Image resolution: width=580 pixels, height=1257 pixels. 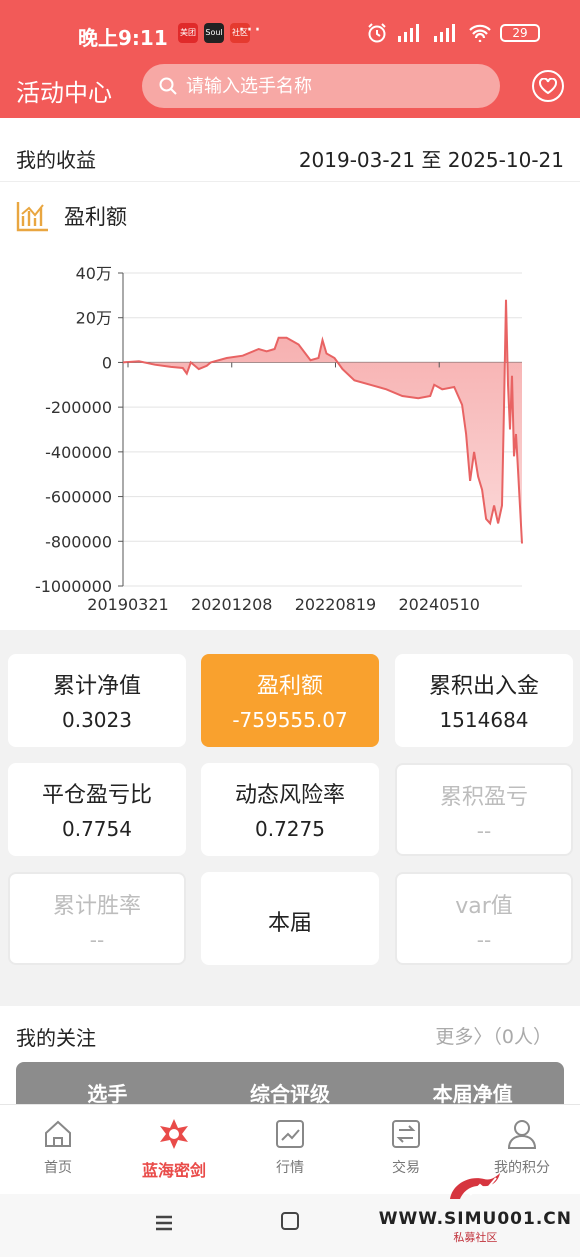 What do you see at coordinates (56, 1038) in the screenshot?
I see `follow-title: 我的关注` at bounding box center [56, 1038].